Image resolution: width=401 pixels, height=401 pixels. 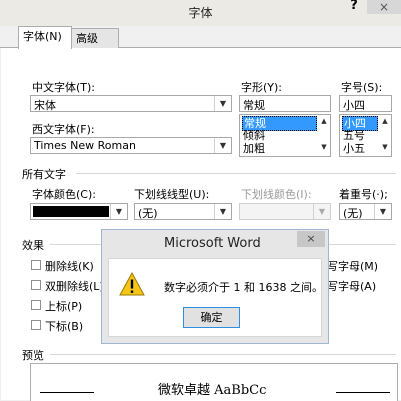 What do you see at coordinates (285, 103) in the screenshot?
I see `style-input: 常规` at bounding box center [285, 103].